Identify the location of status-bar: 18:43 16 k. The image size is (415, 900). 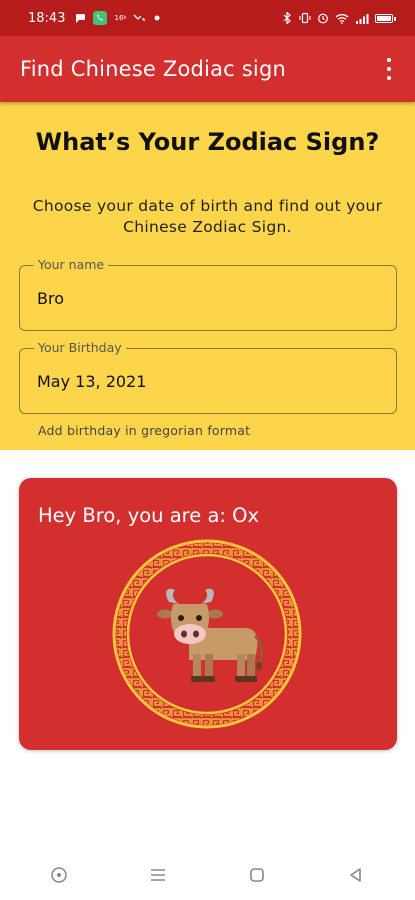
(207, 18).